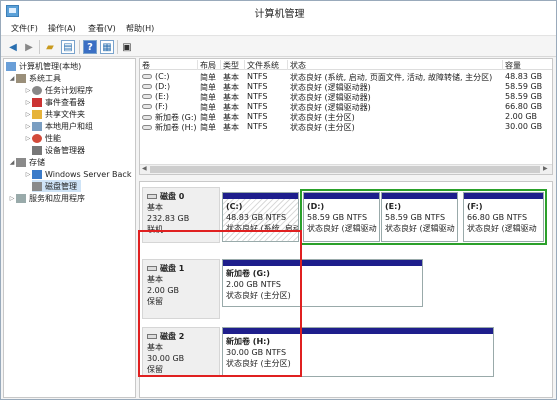 This screenshot has height=400, width=557. Describe the element at coordinates (169, 127) in the screenshot. I see `cell-vol: 新加卷 (H:)` at that location.